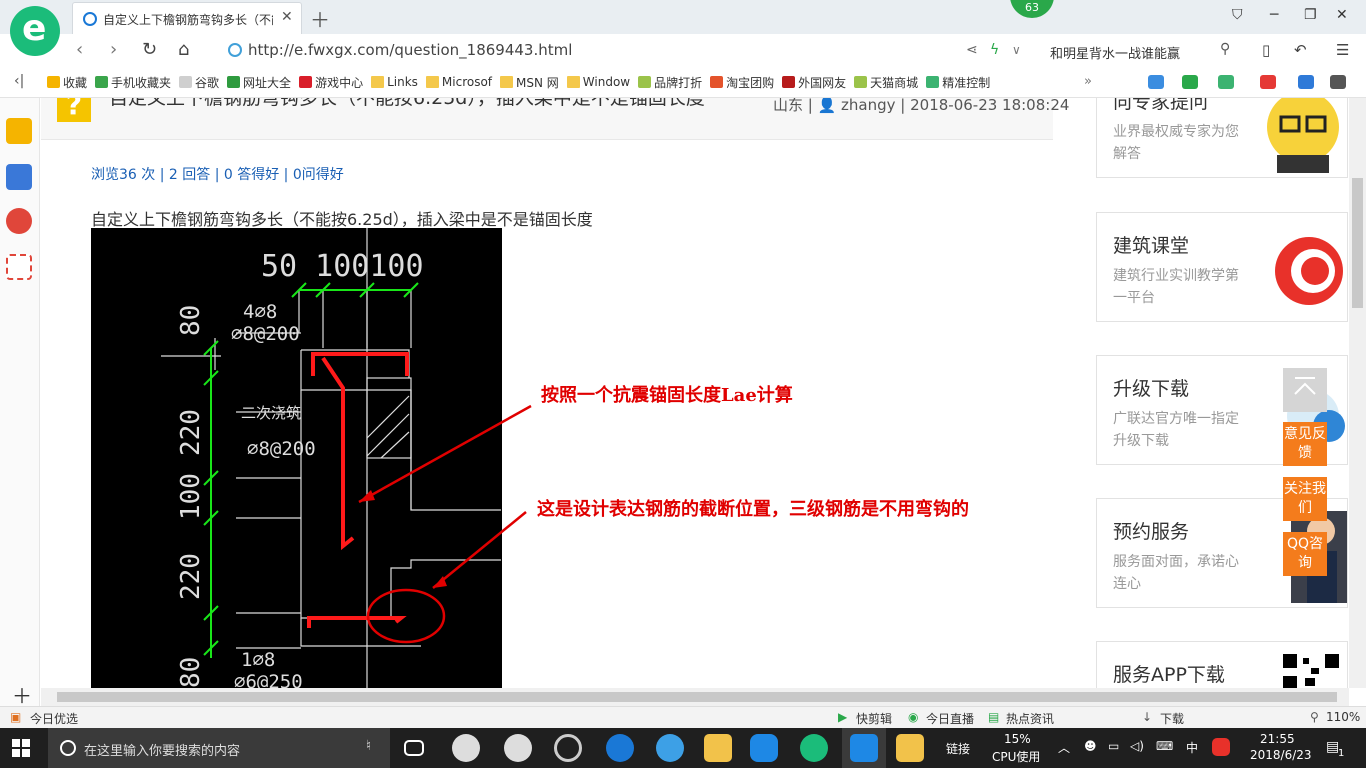 The image size is (1366, 768). I want to click on add-sidebar-button: ＋, so click(22, 694).